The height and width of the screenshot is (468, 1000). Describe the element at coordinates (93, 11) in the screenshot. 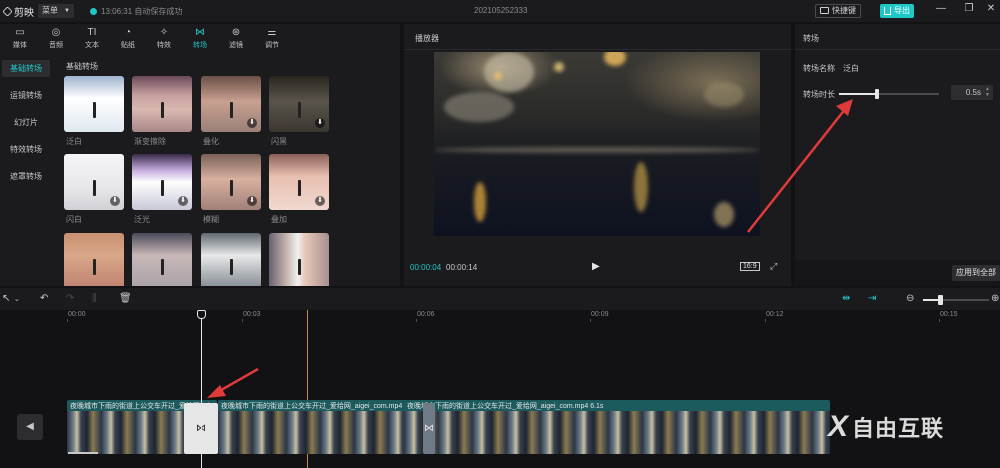

I see `check-circle-icon` at that location.